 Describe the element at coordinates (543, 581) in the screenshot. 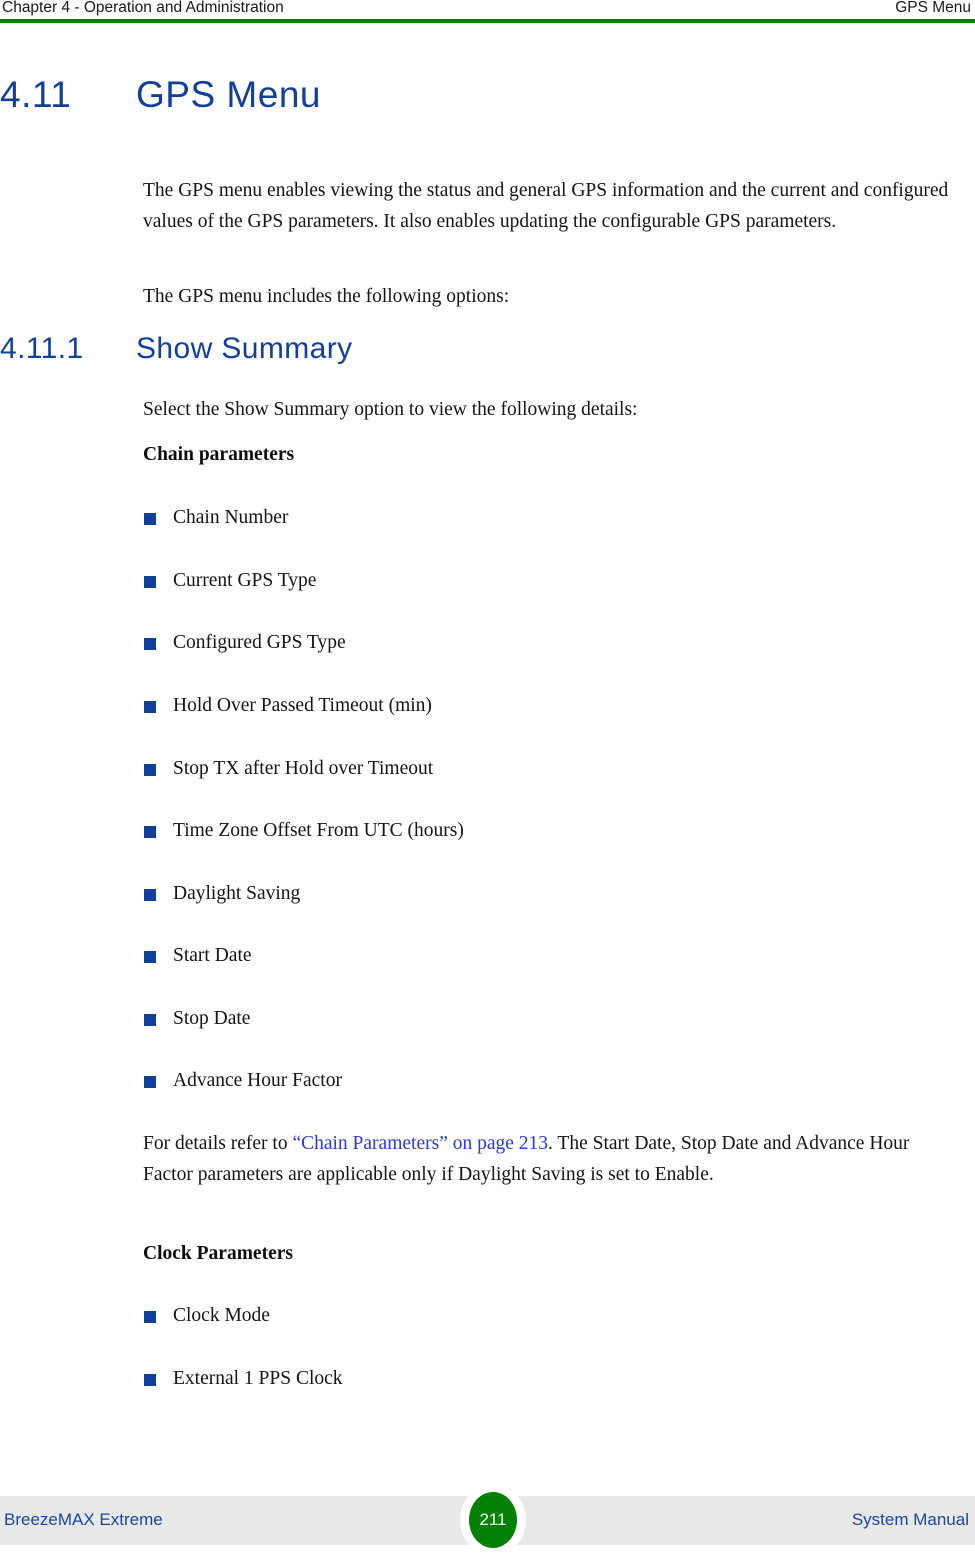

I see `list-item: Current GPS Type` at that location.